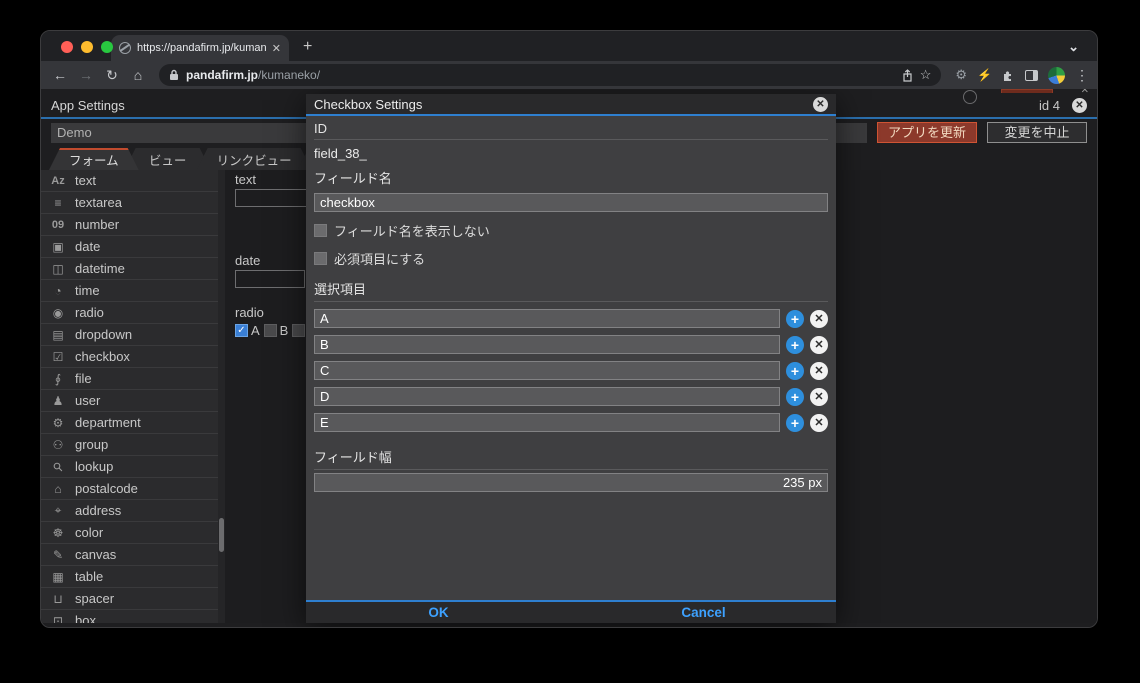 The image size is (1140, 683). What do you see at coordinates (89, 576) in the screenshot?
I see `sidebar-item-label: table` at bounding box center [89, 576].